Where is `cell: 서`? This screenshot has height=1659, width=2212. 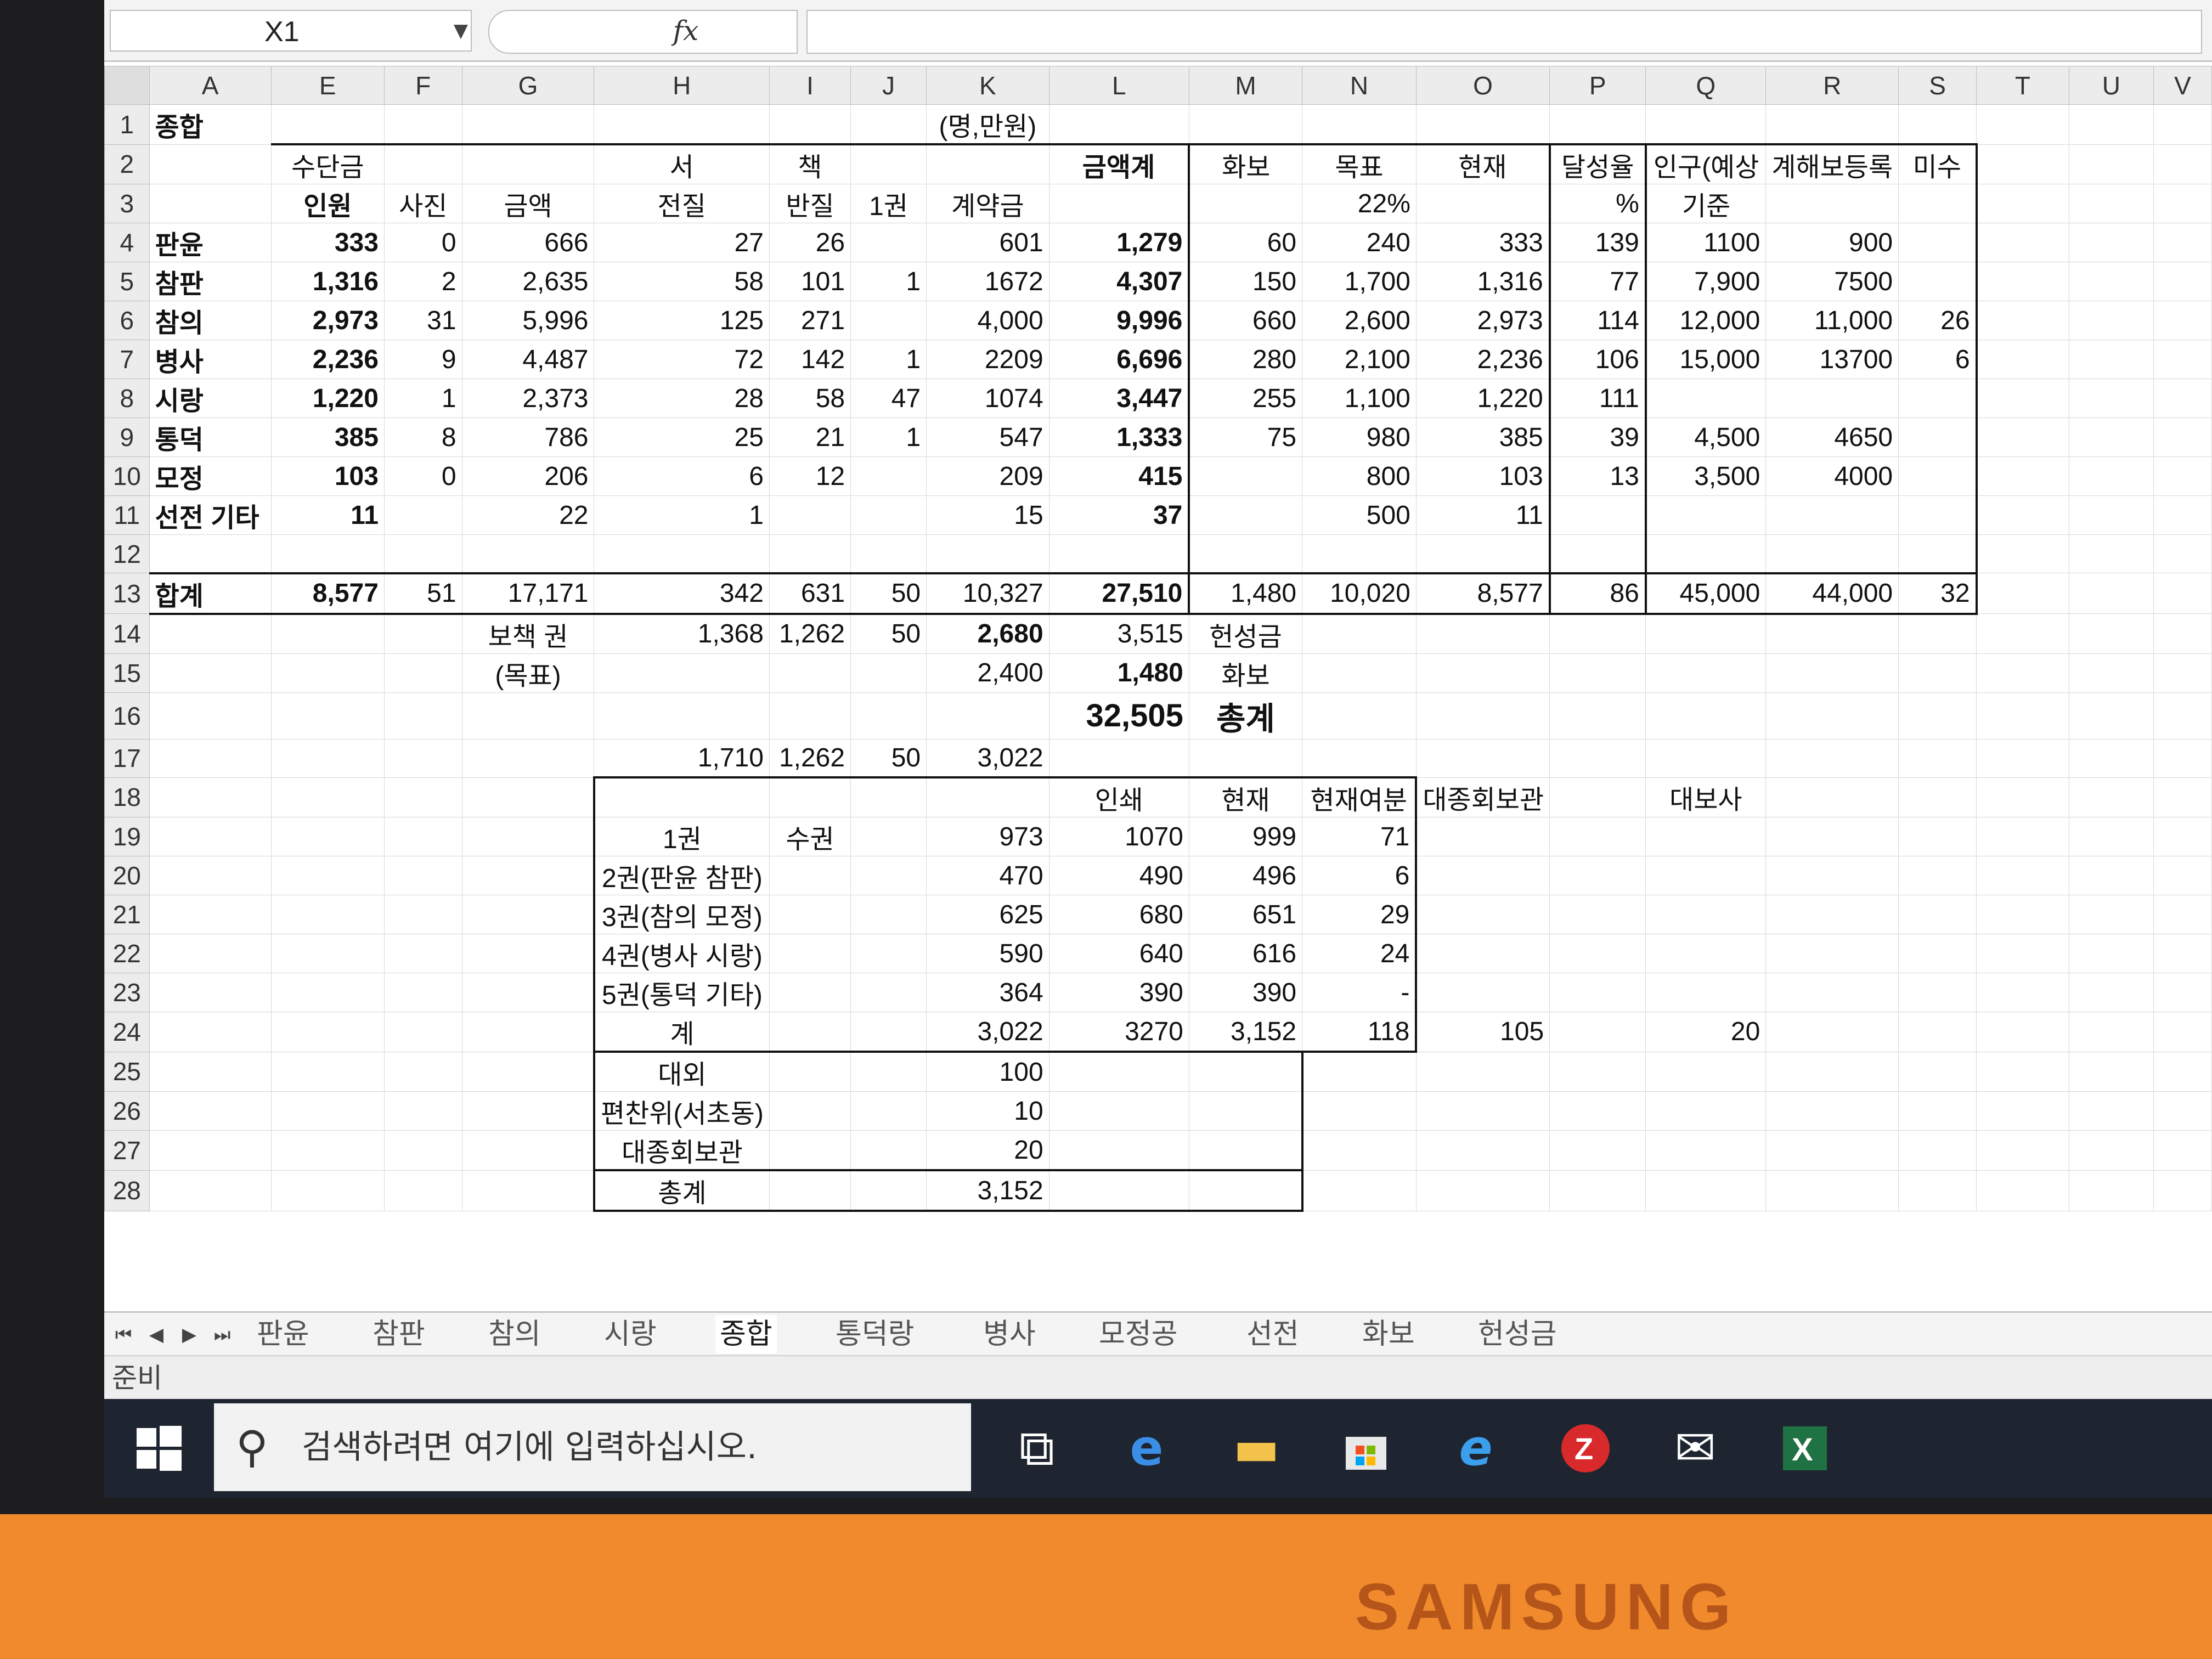 cell: 서 is located at coordinates (682, 164).